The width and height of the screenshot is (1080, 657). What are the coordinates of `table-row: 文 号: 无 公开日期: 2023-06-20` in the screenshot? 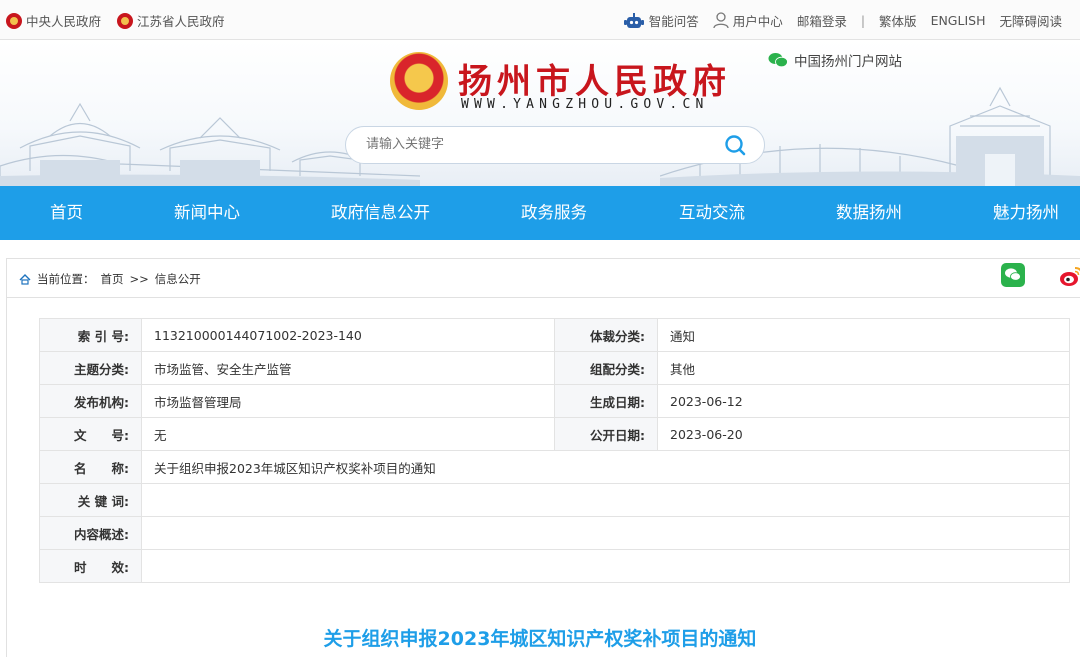 It's located at (554, 434).